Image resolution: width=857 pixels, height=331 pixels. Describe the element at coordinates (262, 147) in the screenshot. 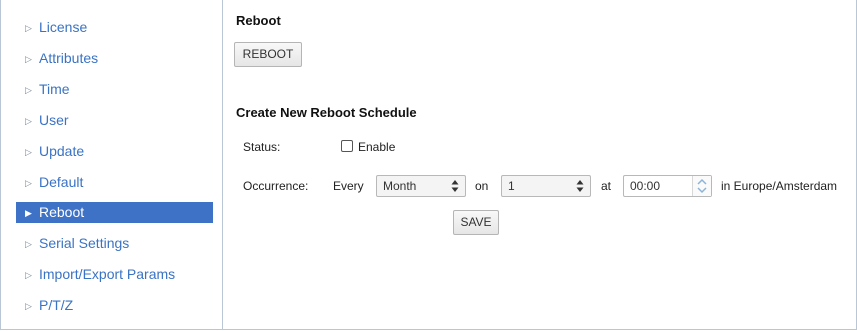

I see `status-label: Status:` at that location.